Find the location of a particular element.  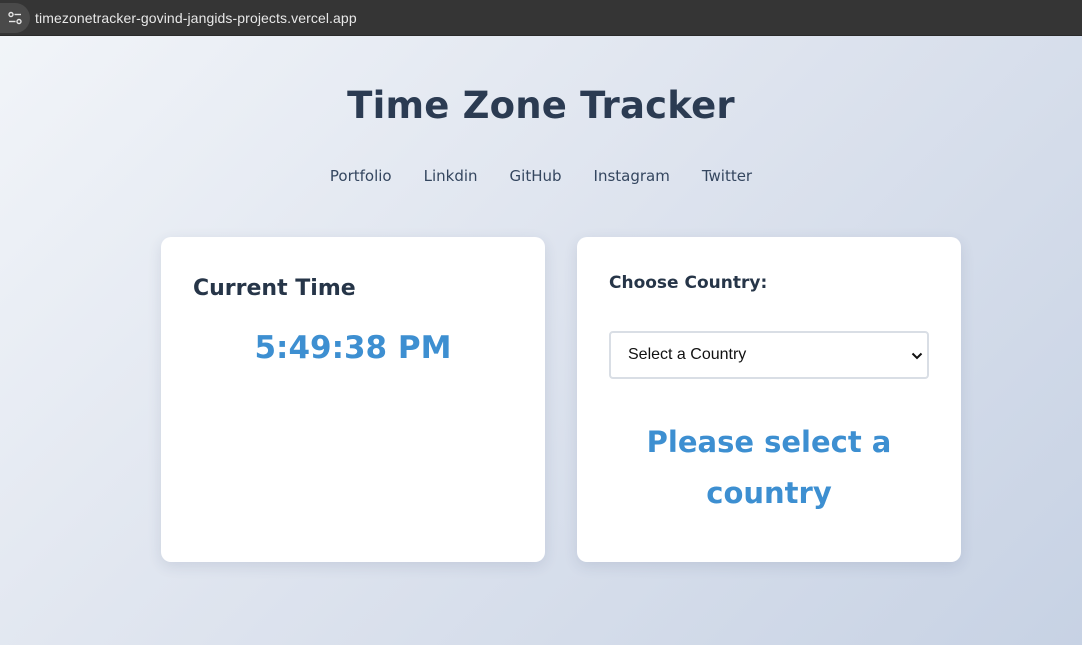

choose-country-label: Choose Country: is located at coordinates (688, 283).